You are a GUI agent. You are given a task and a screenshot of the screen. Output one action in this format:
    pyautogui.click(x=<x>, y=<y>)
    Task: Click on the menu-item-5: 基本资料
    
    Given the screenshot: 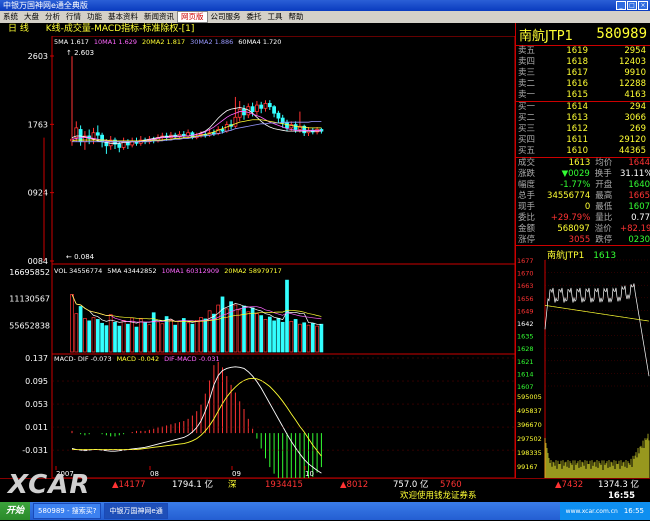 What is the action you would take?
    pyautogui.click(x=123, y=17)
    